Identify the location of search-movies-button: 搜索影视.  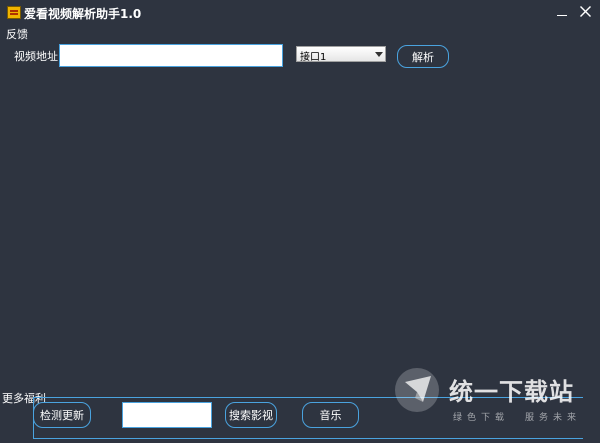
(251, 415).